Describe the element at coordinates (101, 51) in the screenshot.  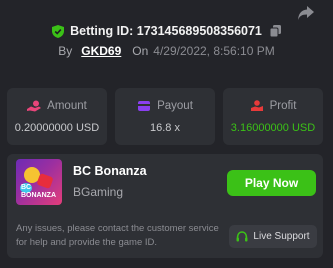
I see `username-link: GKD69` at that location.